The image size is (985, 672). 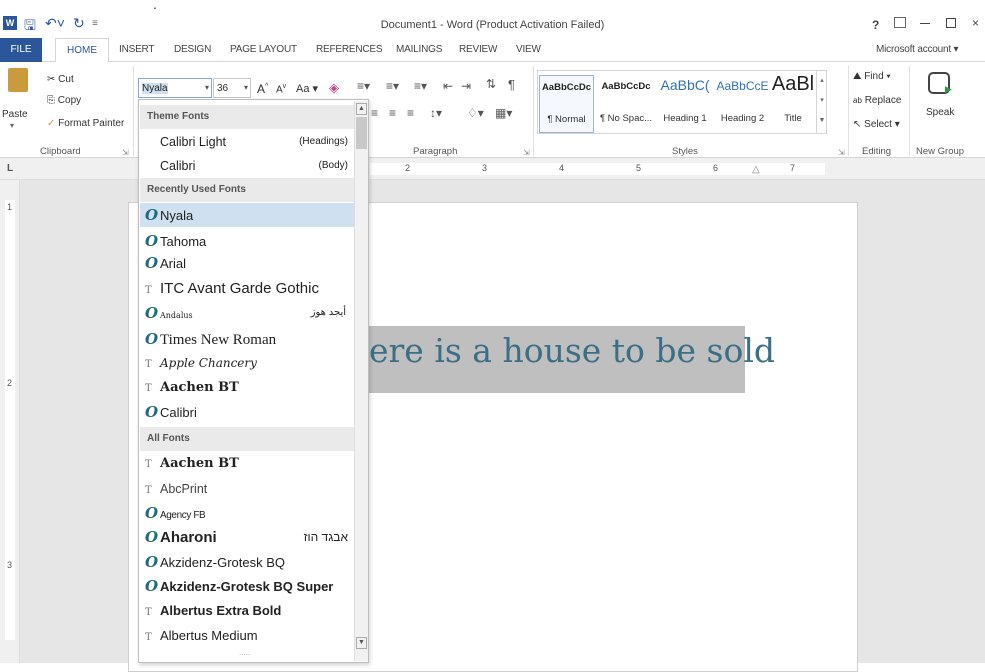 What do you see at coordinates (10, 421) in the screenshot?
I see `vertical-ruler: 1 2 3` at bounding box center [10, 421].